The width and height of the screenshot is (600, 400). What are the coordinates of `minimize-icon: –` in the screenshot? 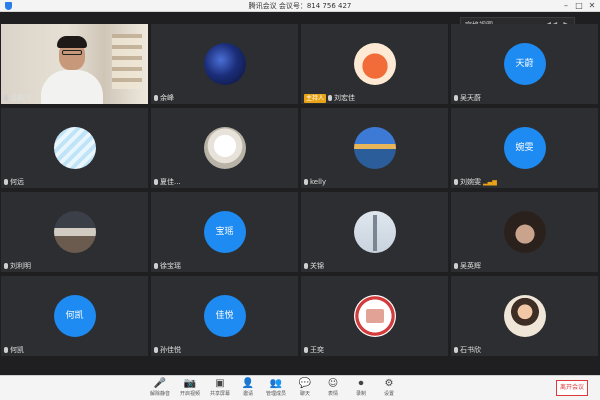 It's located at (566, 6).